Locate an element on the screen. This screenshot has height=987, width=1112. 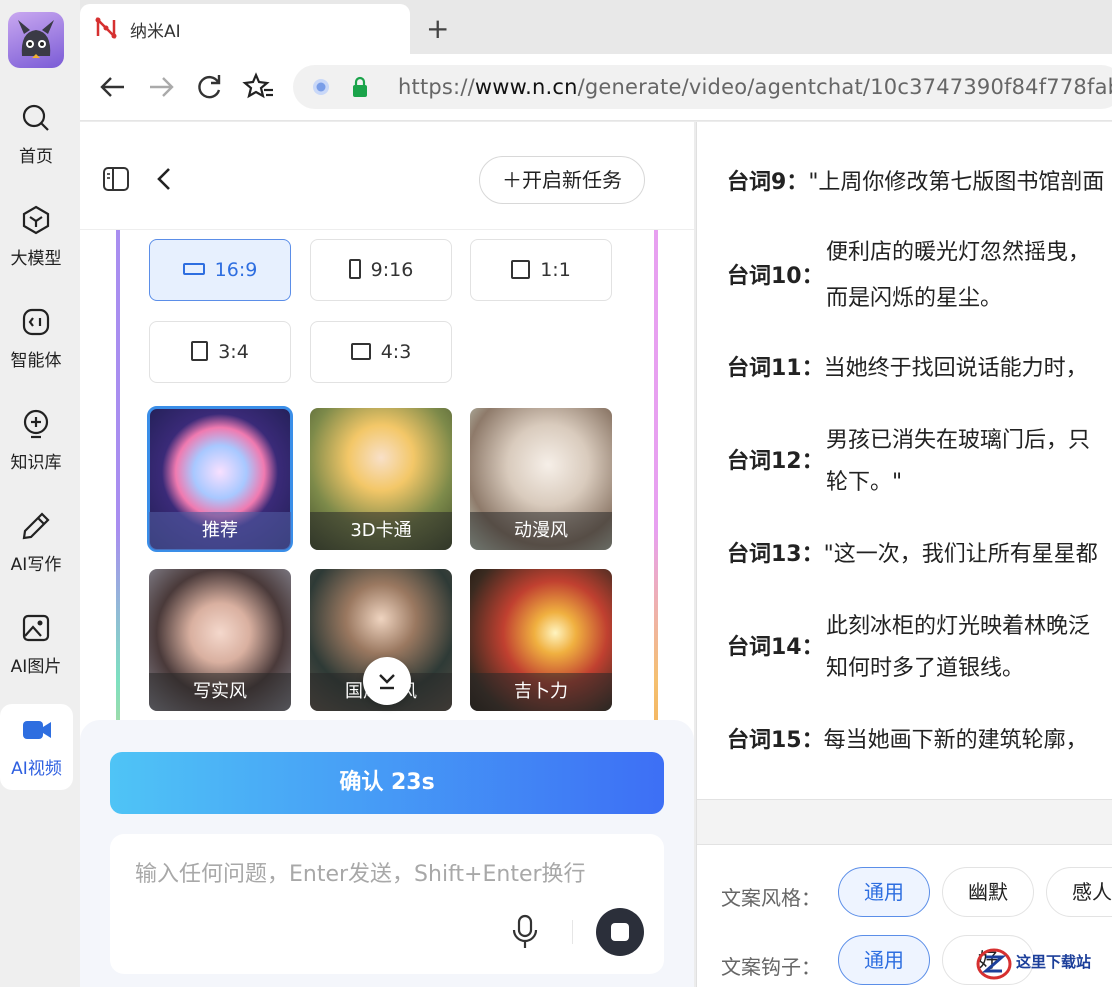
style-ghibli: 吉卜力 is located at coordinates (541, 640).